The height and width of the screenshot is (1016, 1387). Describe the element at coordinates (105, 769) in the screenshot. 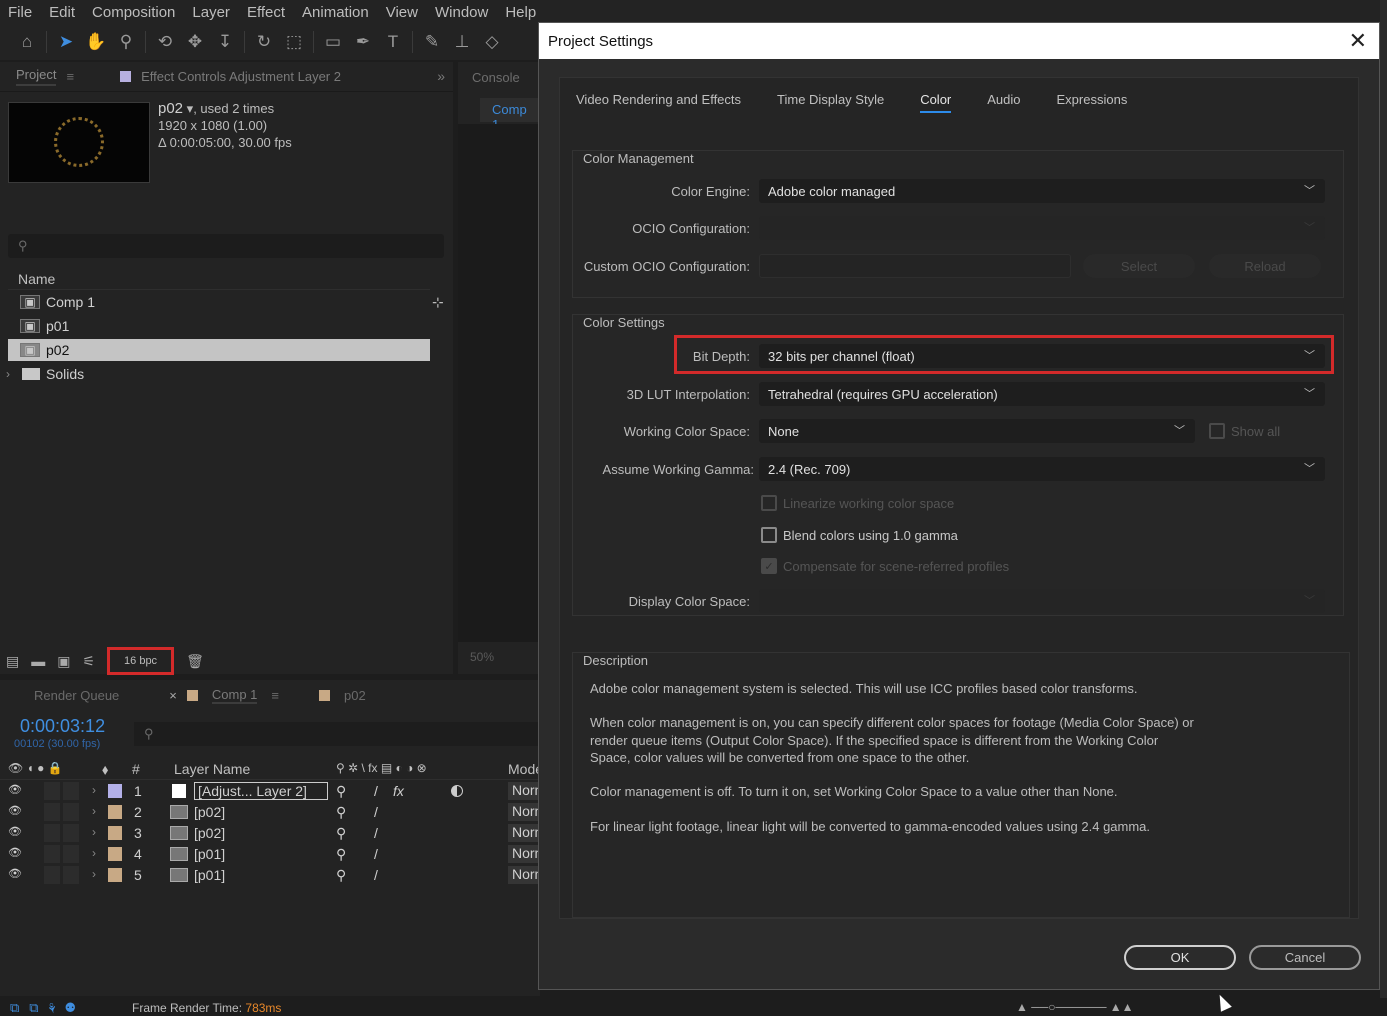

I see `label-tag-icon: ⬧` at that location.